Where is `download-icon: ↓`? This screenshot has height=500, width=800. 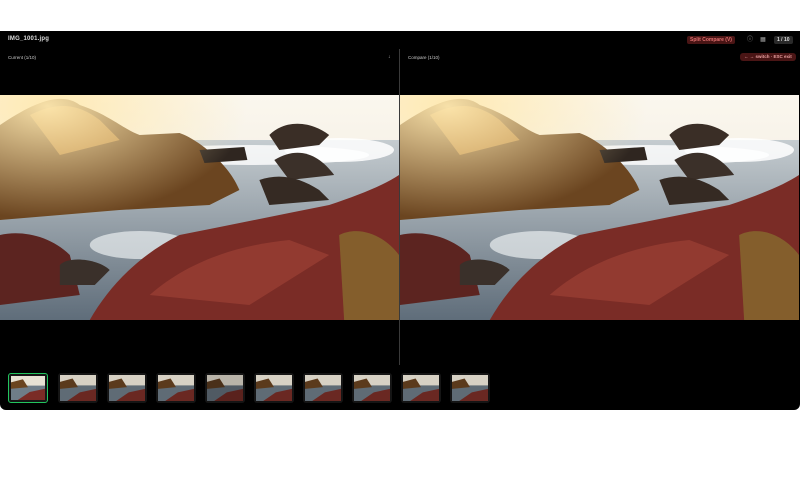
download-icon: ↓ is located at coordinates (389, 57).